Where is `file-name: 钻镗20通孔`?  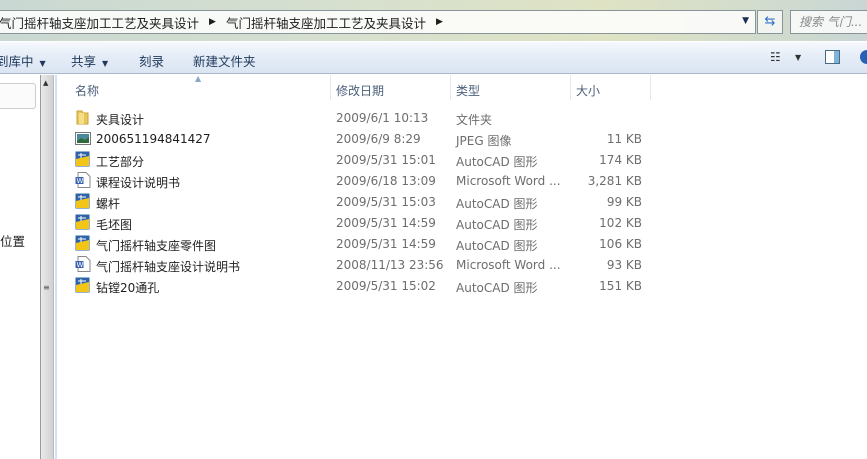 file-name: 钻镗20通孔 is located at coordinates (127, 287).